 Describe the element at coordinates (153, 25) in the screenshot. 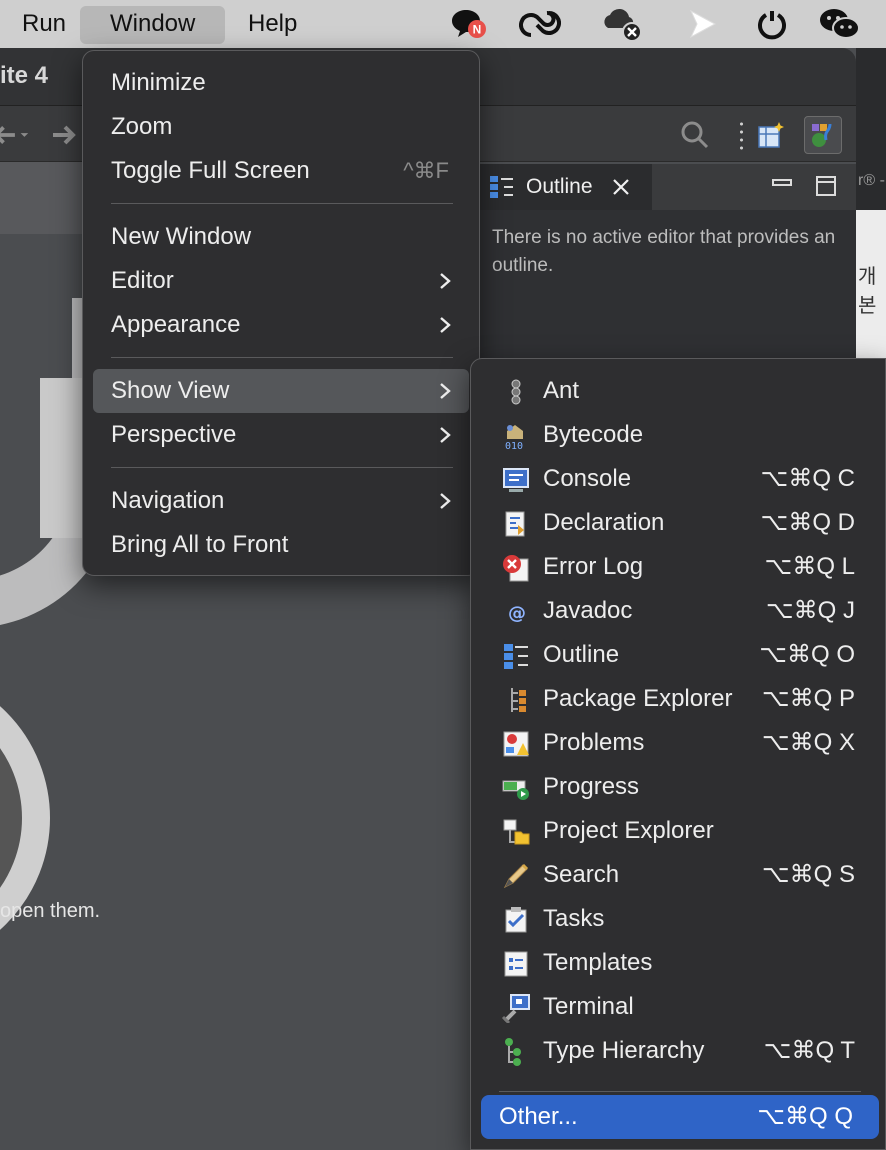

I see `menubar-window: Window` at that location.